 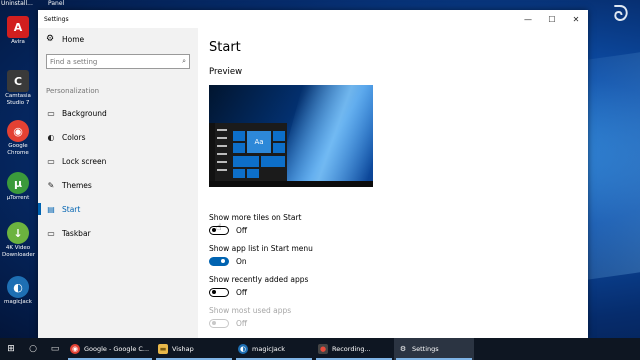 I want to click on sidebar-item-background: ▭ Background, so click(x=118, y=113).